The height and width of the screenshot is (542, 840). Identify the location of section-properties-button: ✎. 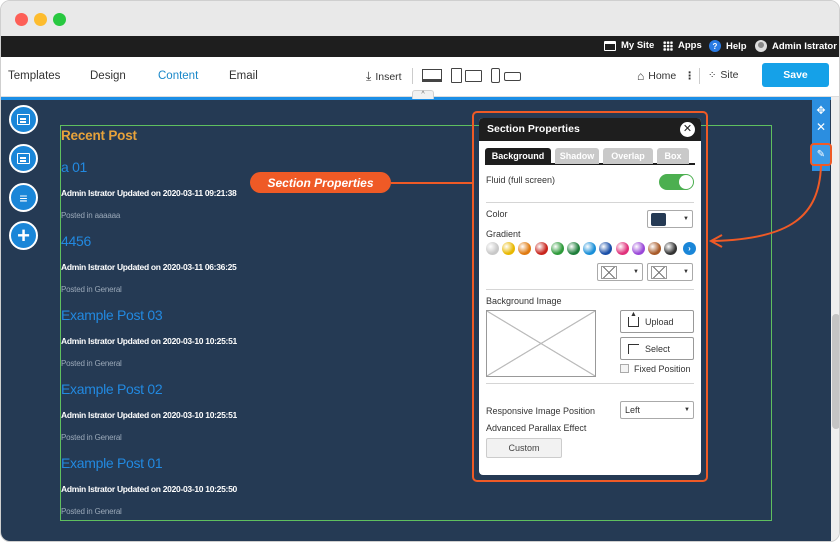
(821, 154).